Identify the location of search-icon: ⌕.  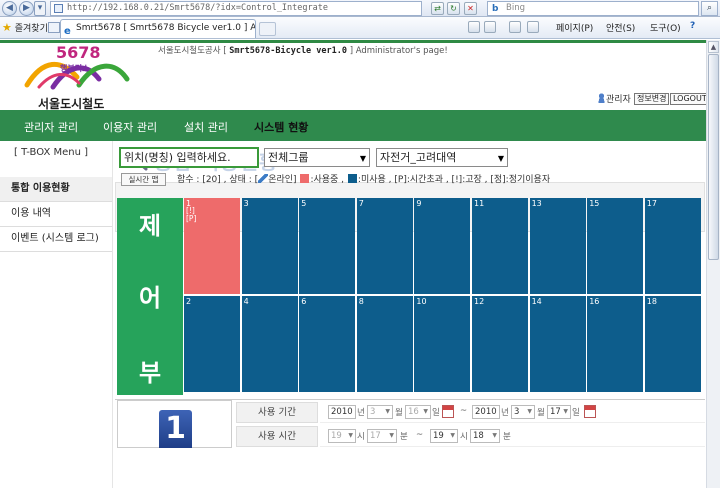
(709, 8).